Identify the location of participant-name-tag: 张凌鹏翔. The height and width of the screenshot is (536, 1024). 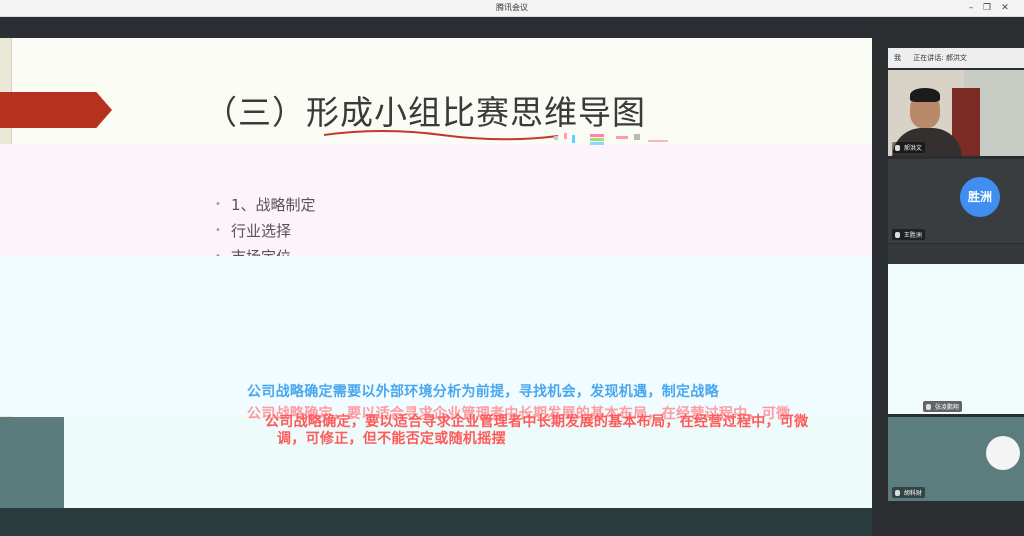
(942, 406).